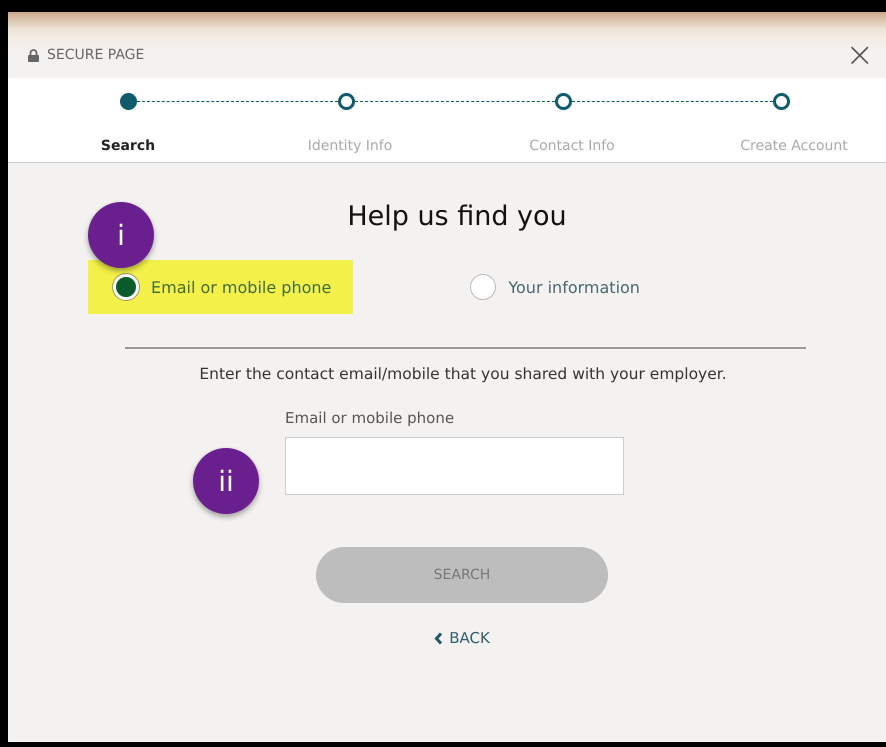 Image resolution: width=886 pixels, height=747 pixels. Describe the element at coordinates (226, 481) in the screenshot. I see `callout-badge: ii` at that location.